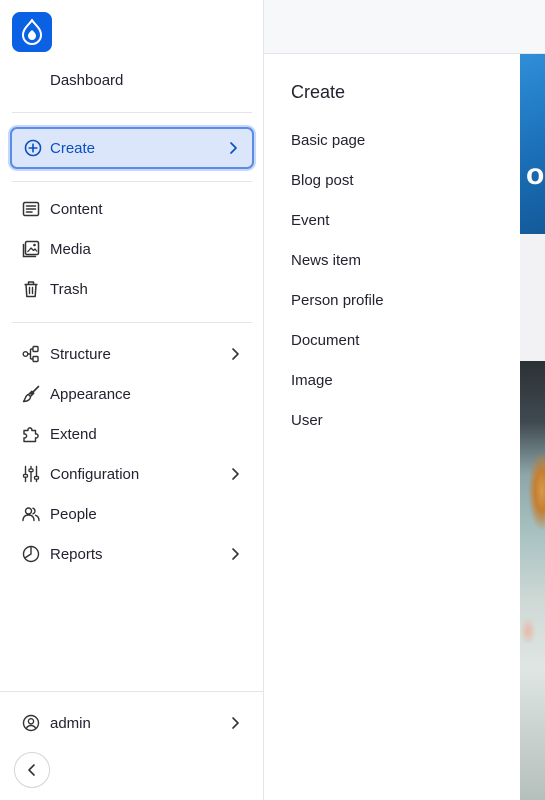  What do you see at coordinates (31, 289) in the screenshot?
I see `trash-icon` at bounding box center [31, 289].